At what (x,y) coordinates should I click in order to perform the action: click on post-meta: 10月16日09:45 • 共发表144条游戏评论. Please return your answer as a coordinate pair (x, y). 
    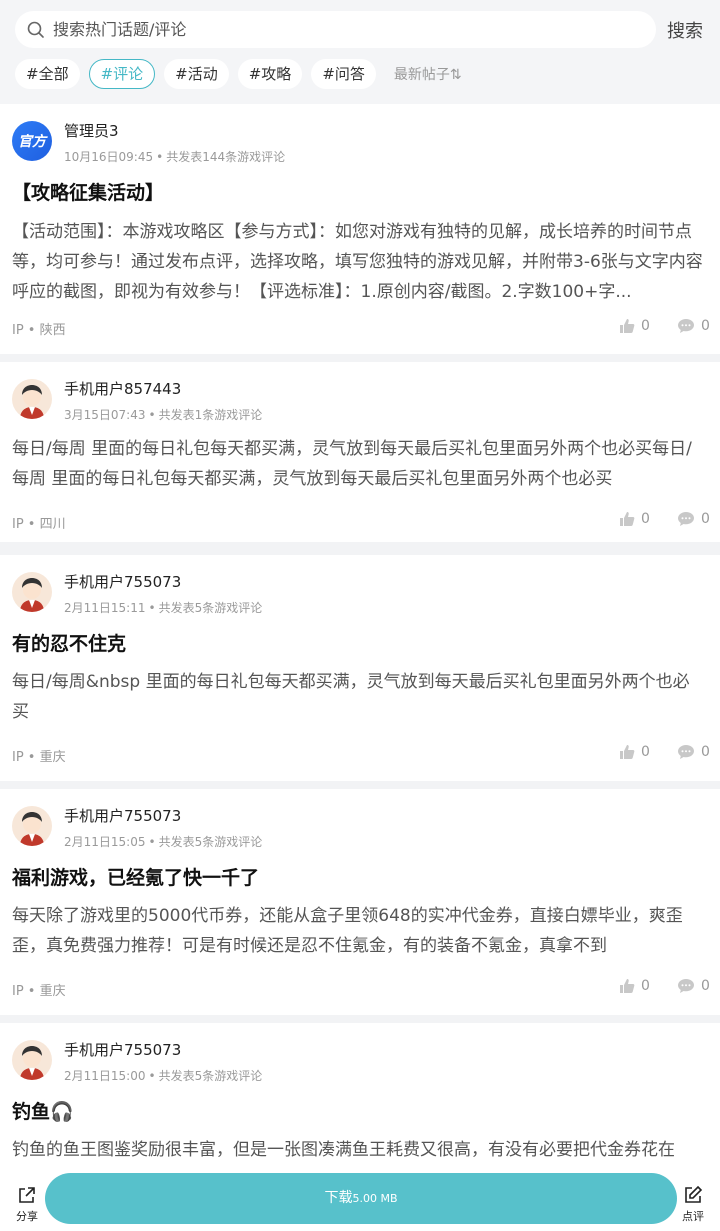
    Looking at the image, I should click on (175, 157).